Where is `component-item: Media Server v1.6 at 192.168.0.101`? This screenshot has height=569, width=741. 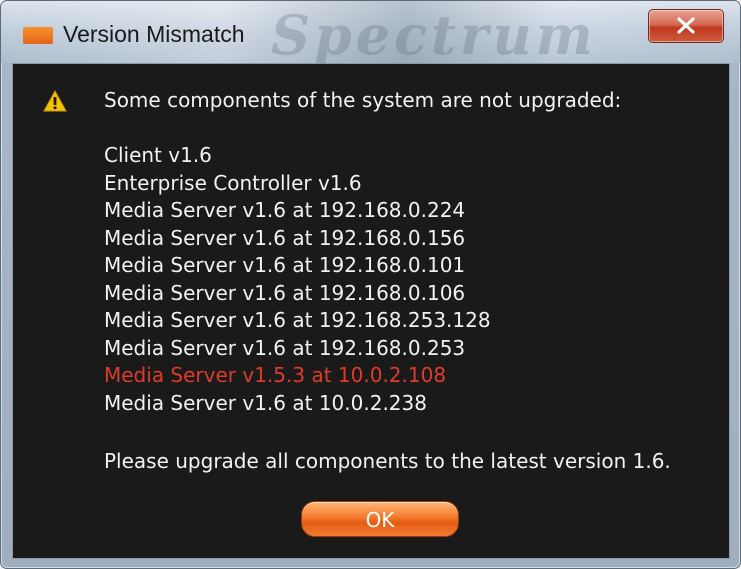
component-item: Media Server v1.6 at 192.168.0.101 is located at coordinates (285, 265).